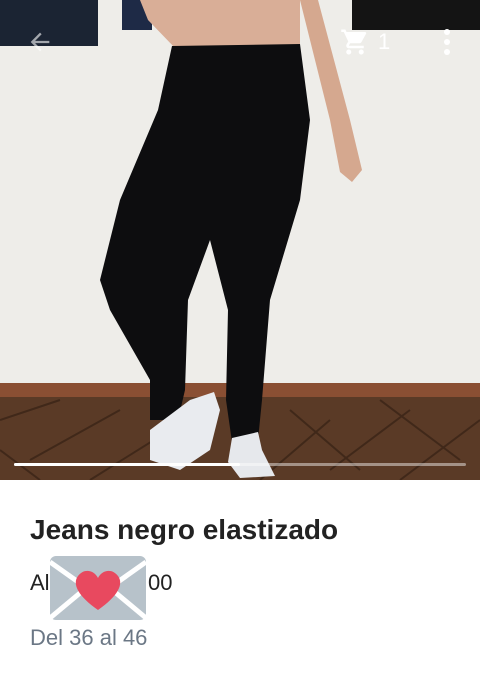  I want to click on size-range: Del 36 al 46, so click(89, 637).